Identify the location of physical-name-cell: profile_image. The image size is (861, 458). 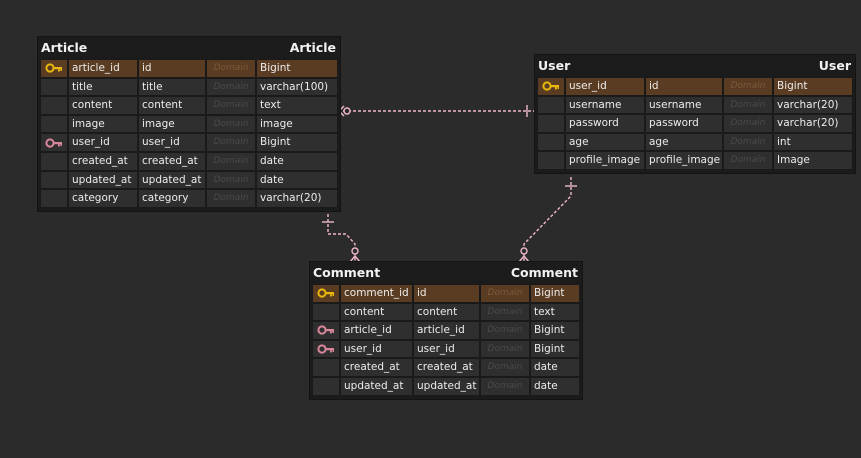
(684, 160).